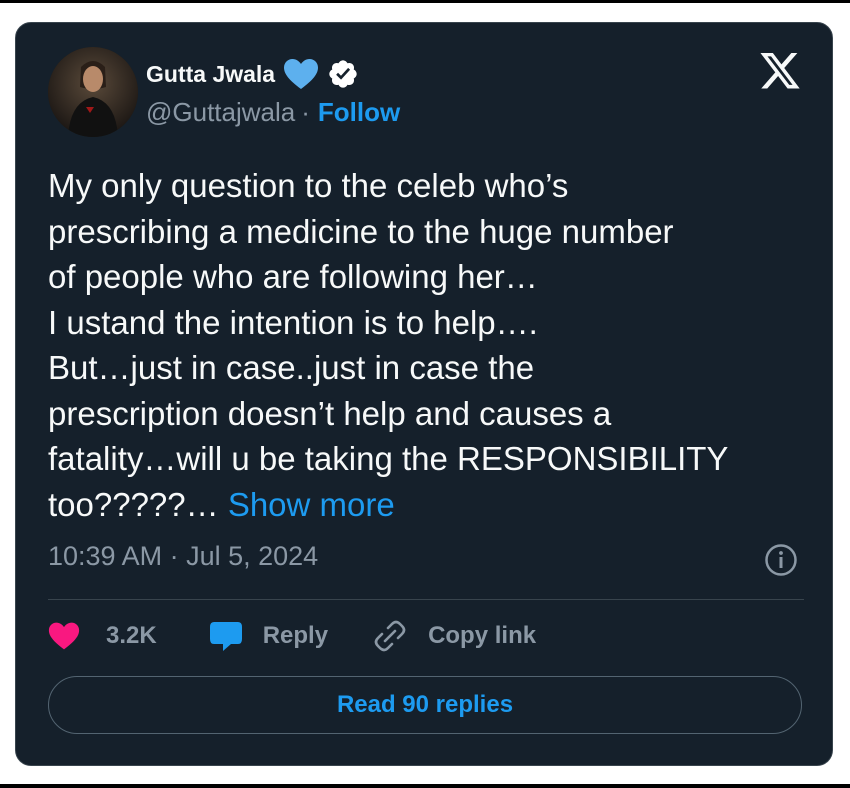 This screenshot has height=788, width=850. I want to click on x-logo-icon, so click(780, 73).